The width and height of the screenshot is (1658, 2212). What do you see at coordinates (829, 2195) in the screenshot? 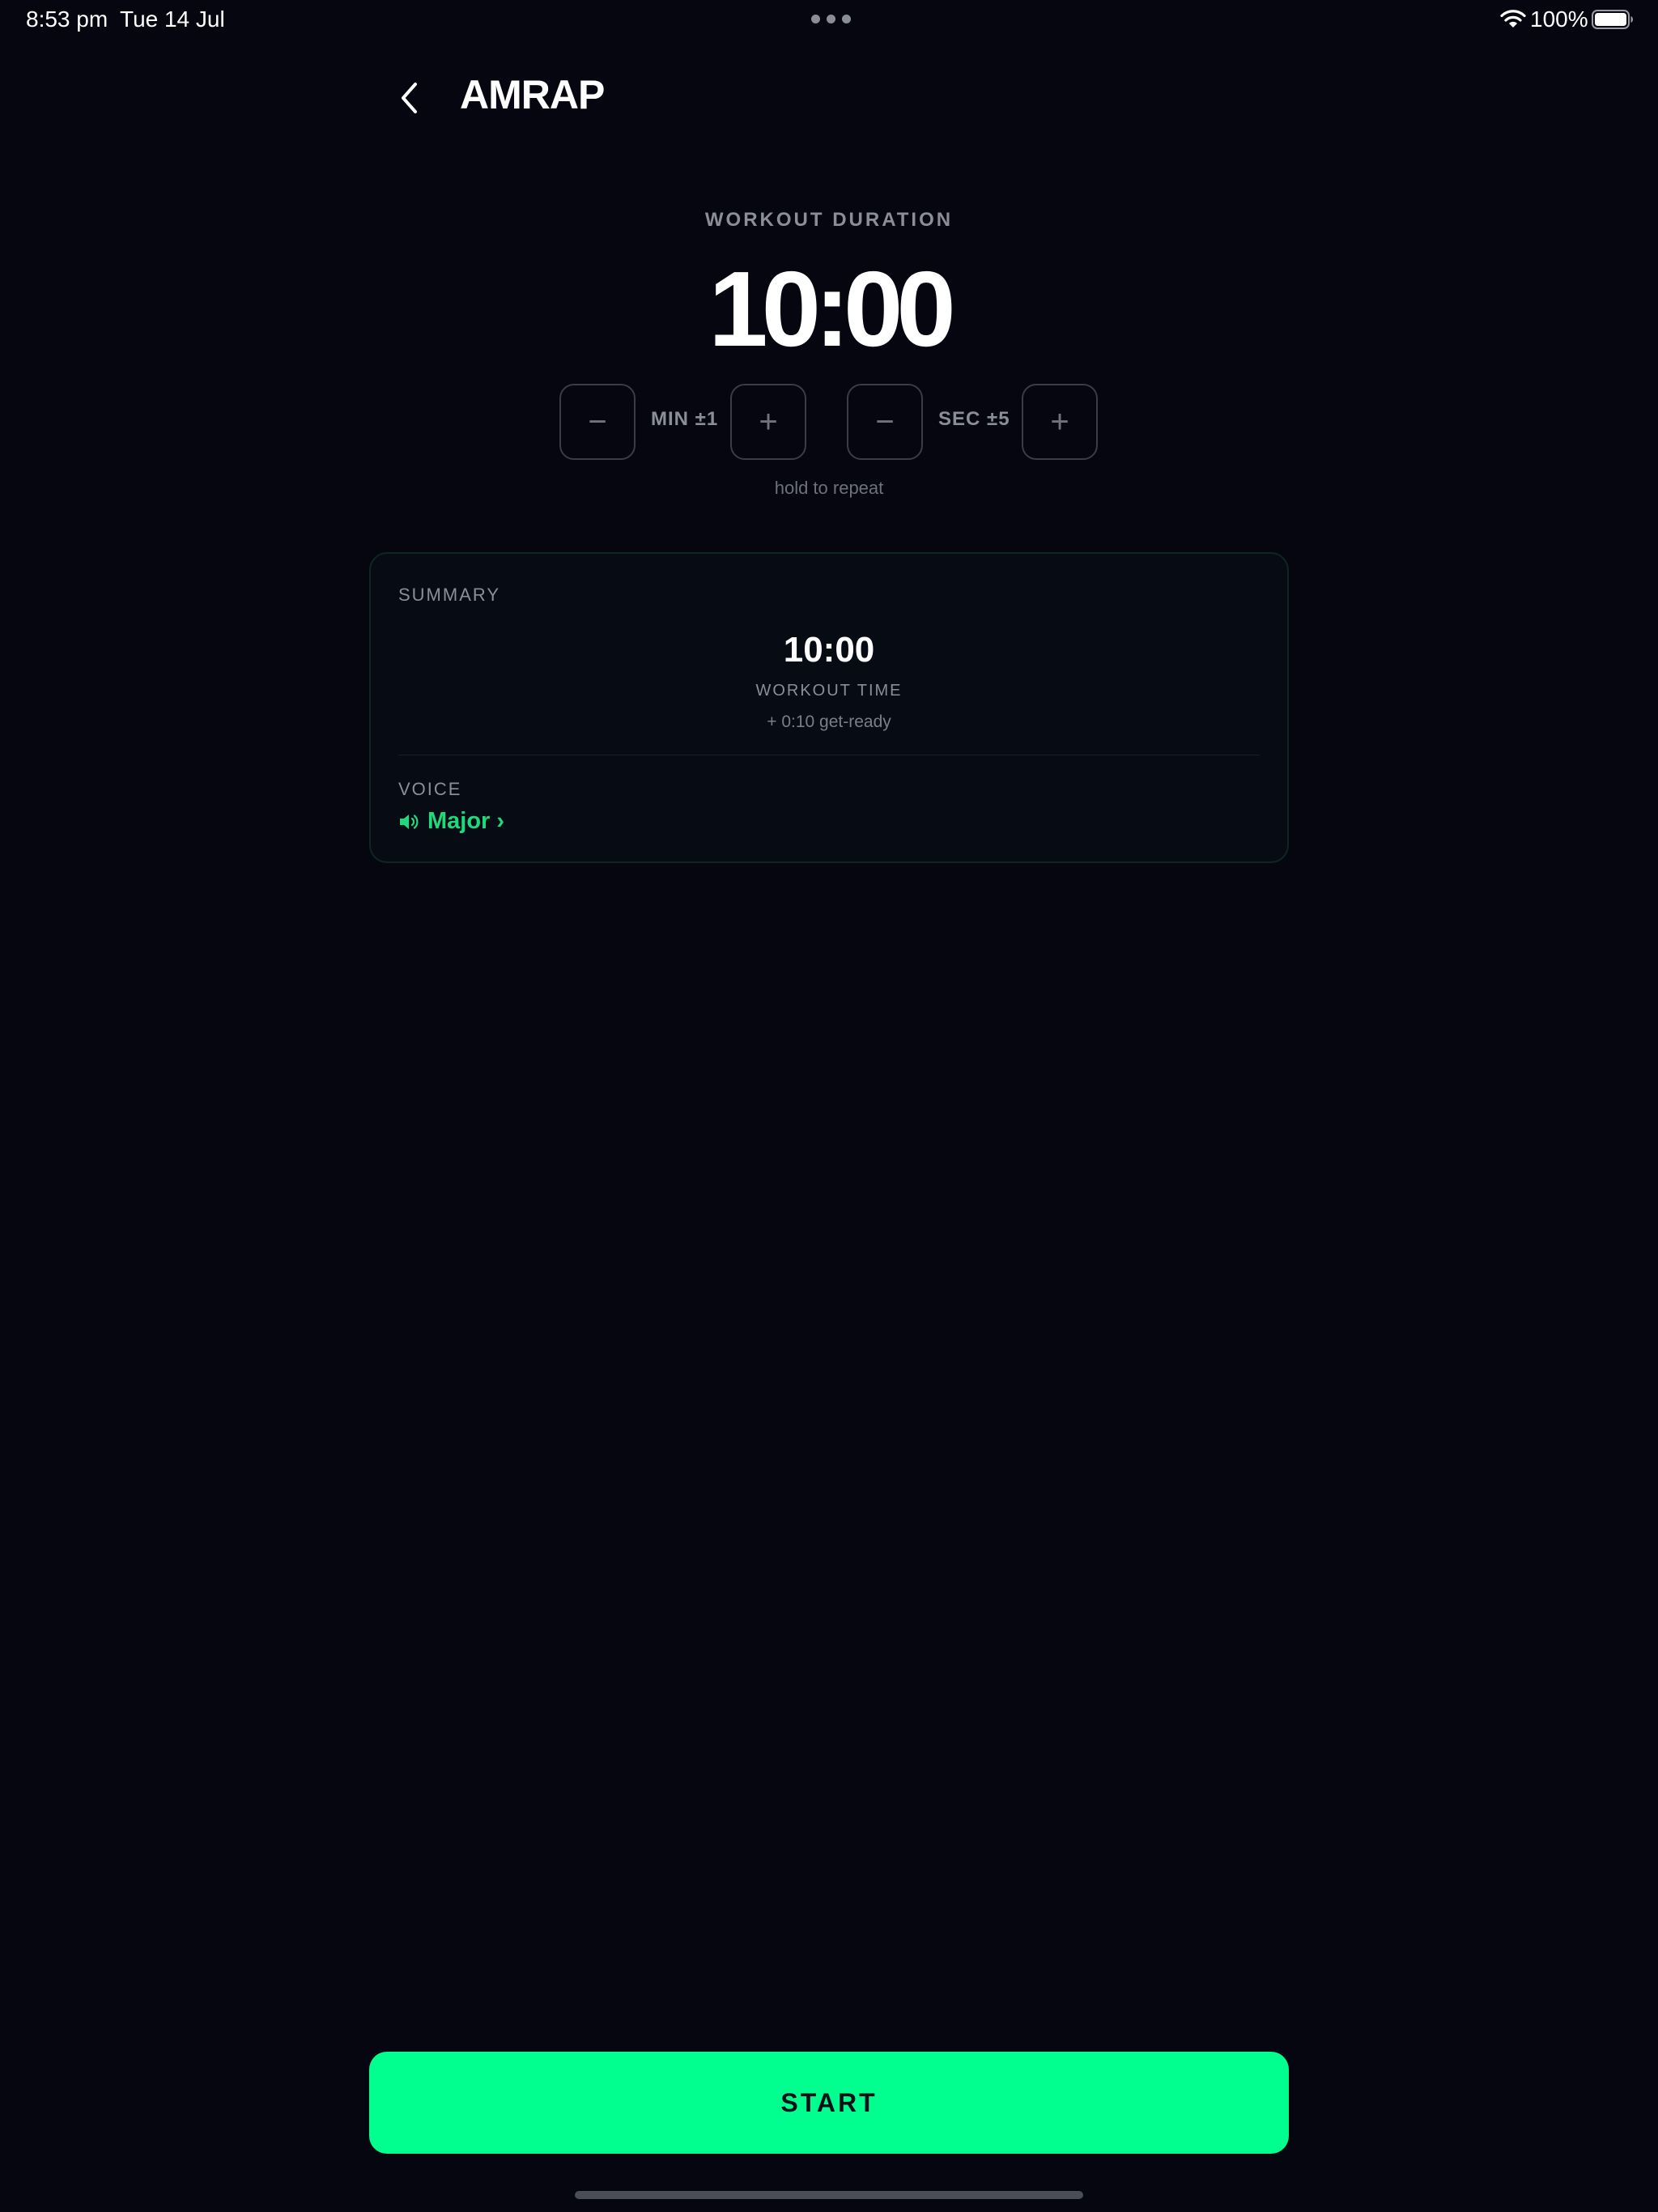
I see `home-indicator` at bounding box center [829, 2195].